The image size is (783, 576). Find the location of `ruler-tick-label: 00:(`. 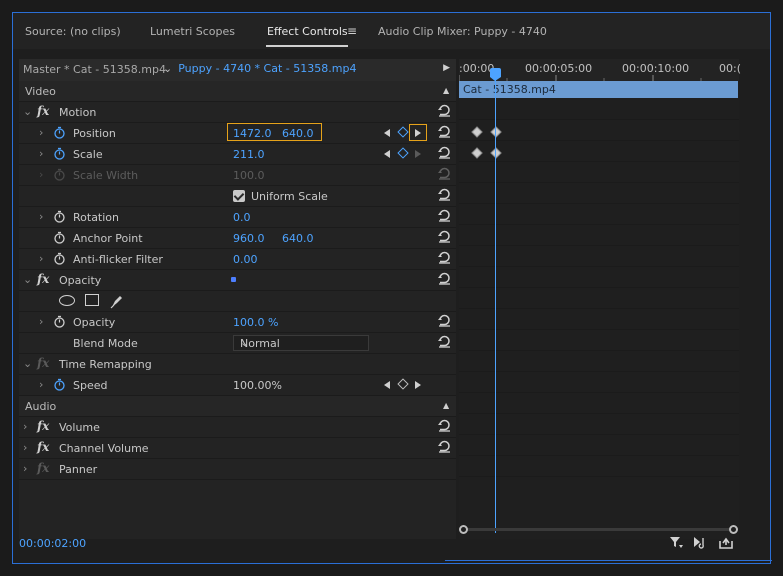

ruler-tick-label: 00:( is located at coordinates (730, 68).